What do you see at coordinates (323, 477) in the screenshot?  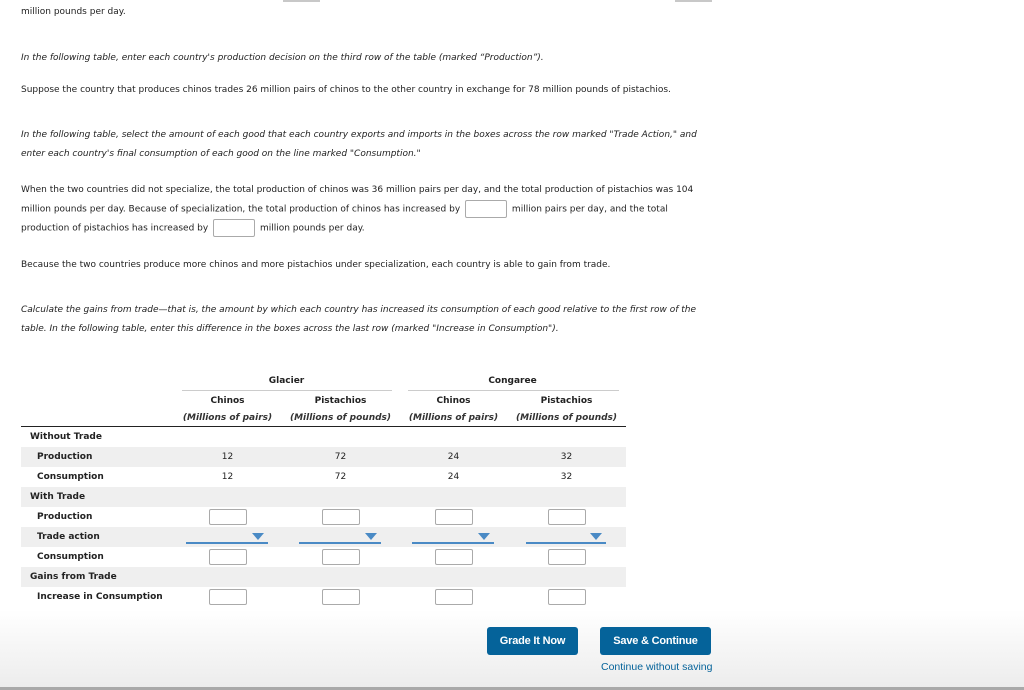 I see `table-row-consumption: Consumption 12 72 24 32` at bounding box center [323, 477].